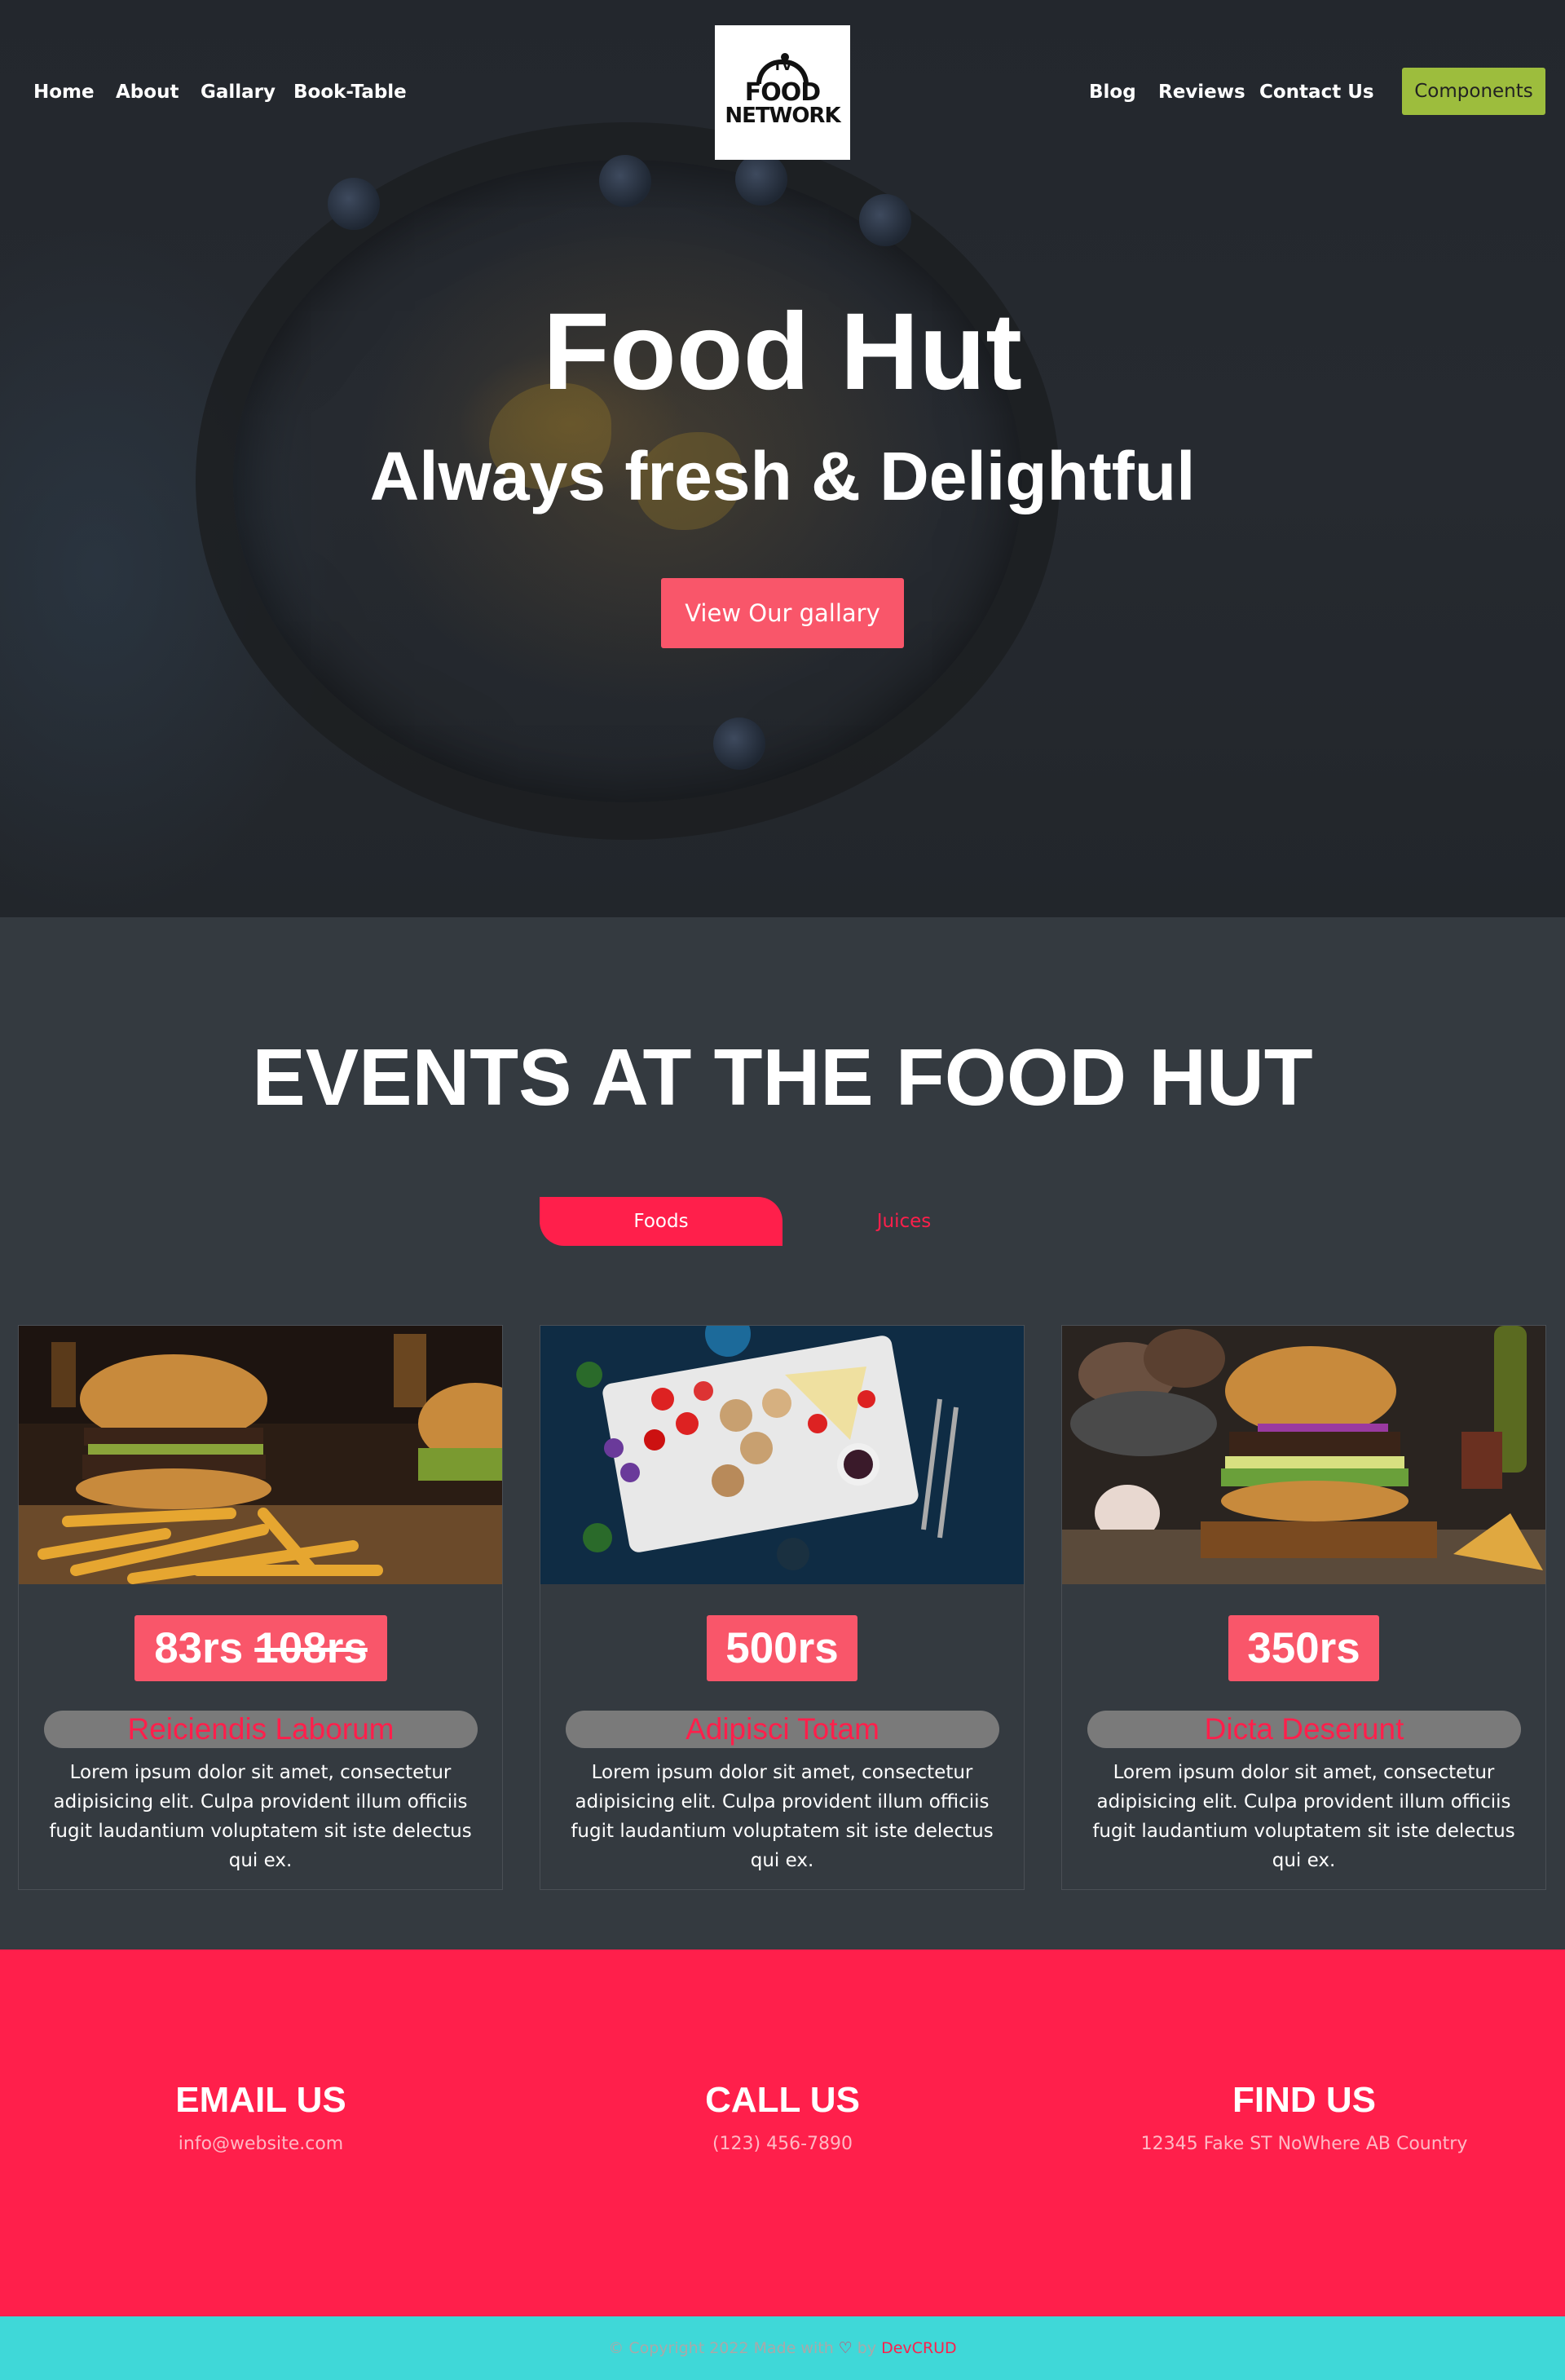 The height and width of the screenshot is (2380, 1565). What do you see at coordinates (867, 2348) in the screenshot?
I see `footer-by: by` at bounding box center [867, 2348].